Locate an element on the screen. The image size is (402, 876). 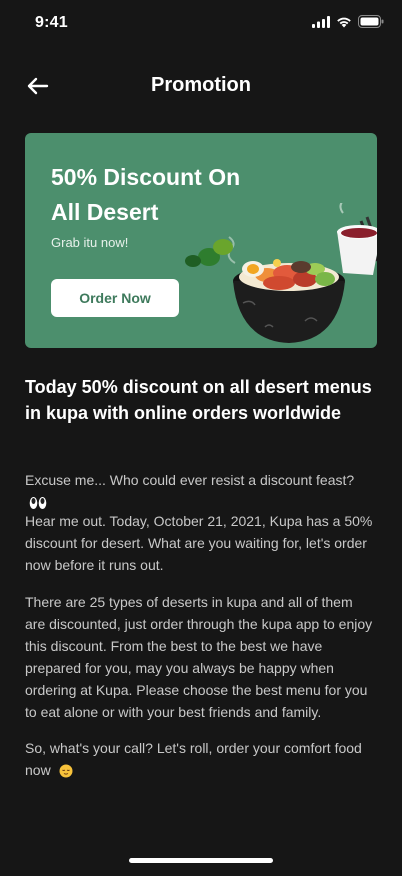
banner-subtitle: Grab itu now! is located at coordinates (90, 242).